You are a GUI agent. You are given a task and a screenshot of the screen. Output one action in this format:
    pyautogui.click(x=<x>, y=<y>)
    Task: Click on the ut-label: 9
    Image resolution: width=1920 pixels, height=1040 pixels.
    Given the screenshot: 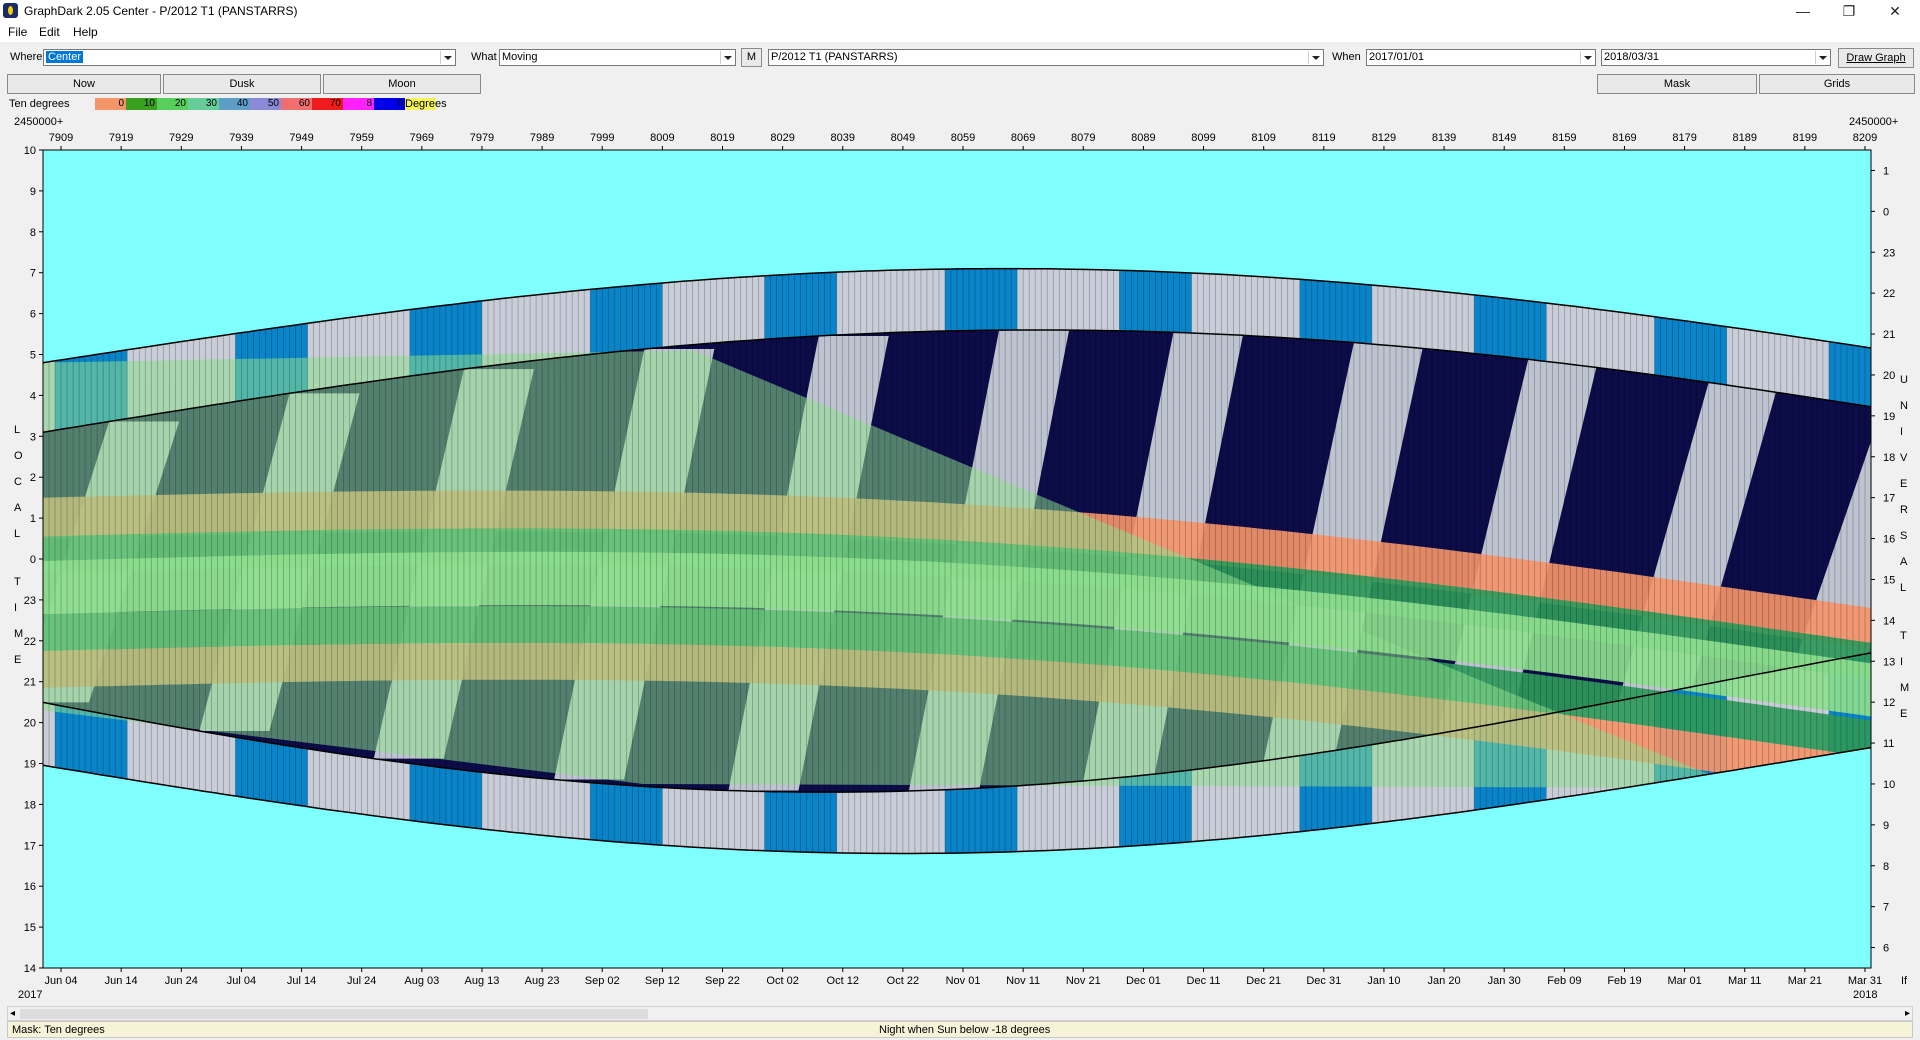 What is the action you would take?
    pyautogui.click(x=1886, y=826)
    